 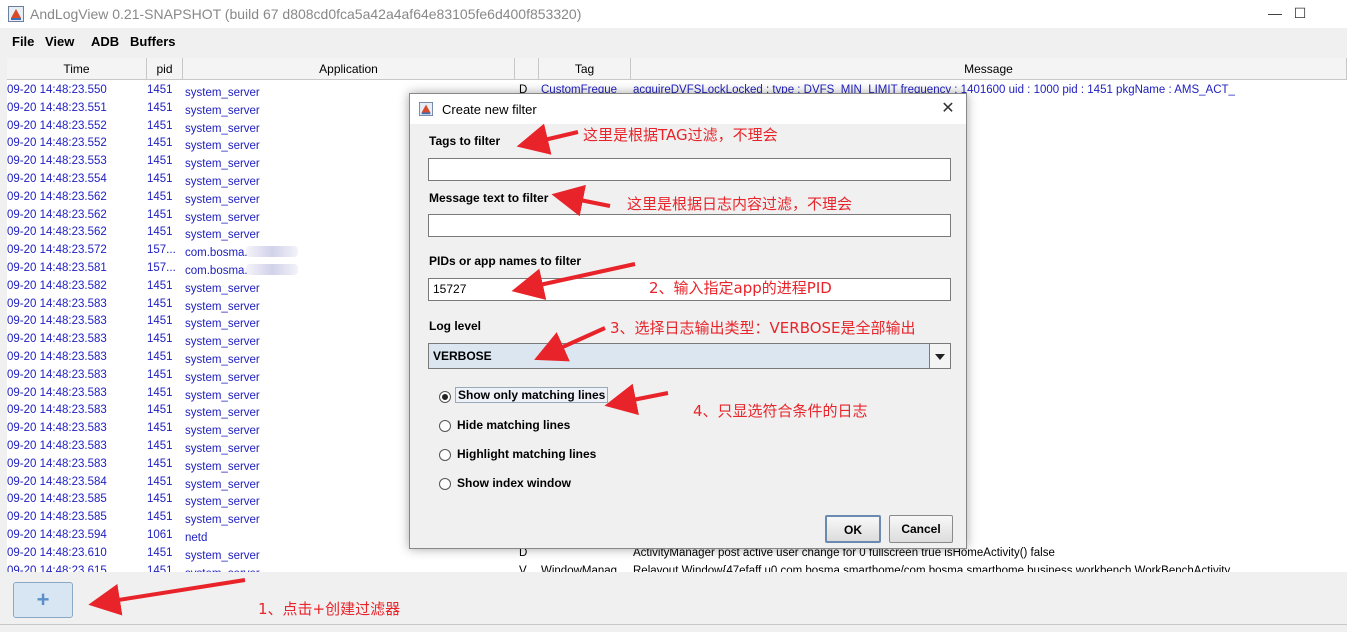 What do you see at coordinates (581, 200) in the screenshot?
I see `arrow-message` at bounding box center [581, 200].